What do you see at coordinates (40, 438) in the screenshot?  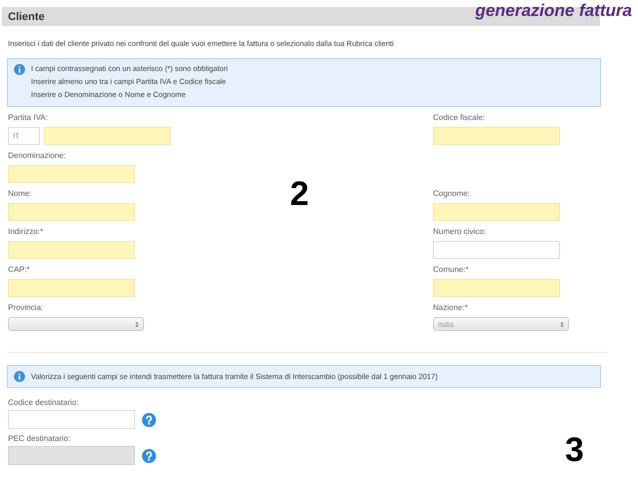 I see `field-label: PEC destinatario:` at bounding box center [40, 438].